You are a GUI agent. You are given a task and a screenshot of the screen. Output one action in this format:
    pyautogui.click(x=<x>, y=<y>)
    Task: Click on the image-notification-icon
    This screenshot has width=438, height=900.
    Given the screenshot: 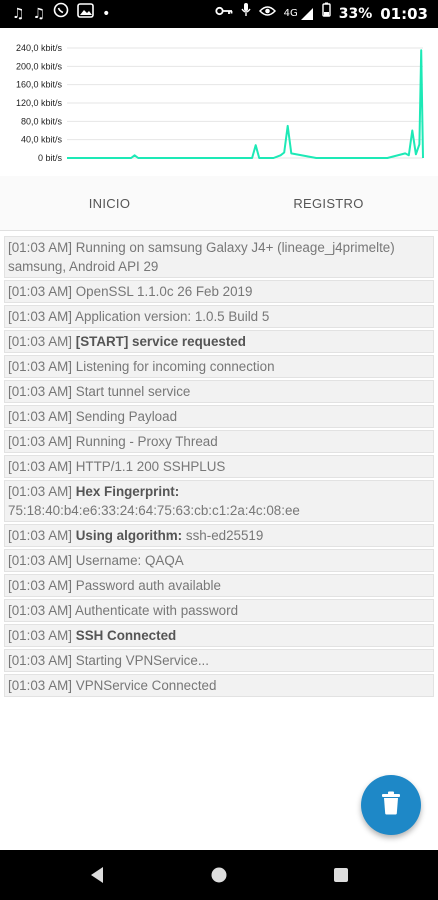 What is the action you would take?
    pyautogui.click(x=85, y=14)
    